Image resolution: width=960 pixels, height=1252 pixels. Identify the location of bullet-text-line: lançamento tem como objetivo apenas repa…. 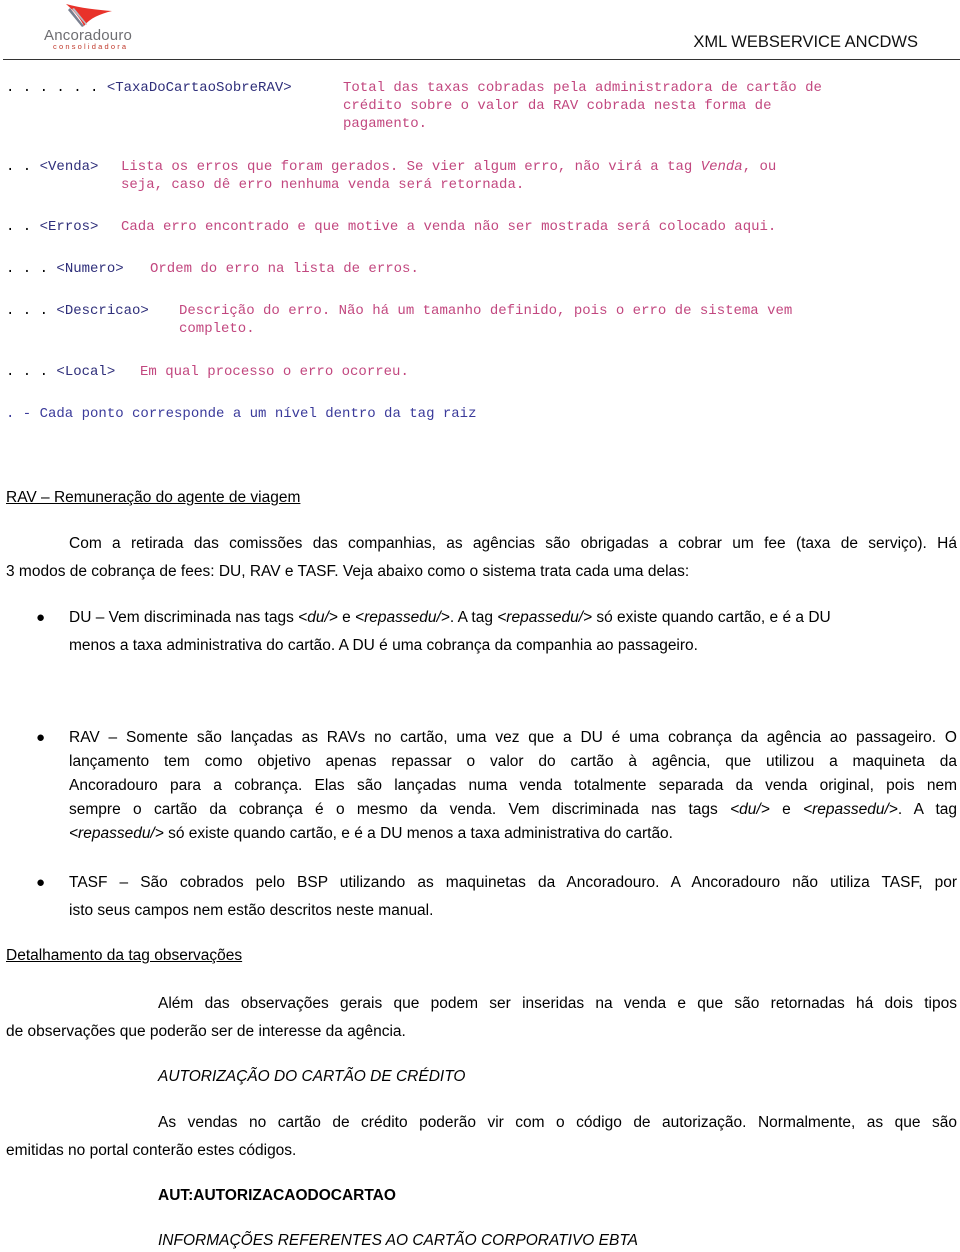
(513, 761).